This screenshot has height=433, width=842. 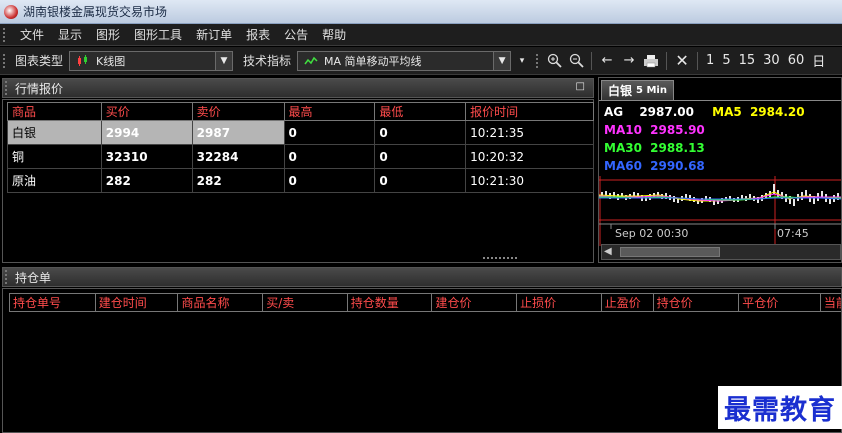 What do you see at coordinates (54, 180) in the screenshot?
I see `cell-product: 原油` at bounding box center [54, 180].